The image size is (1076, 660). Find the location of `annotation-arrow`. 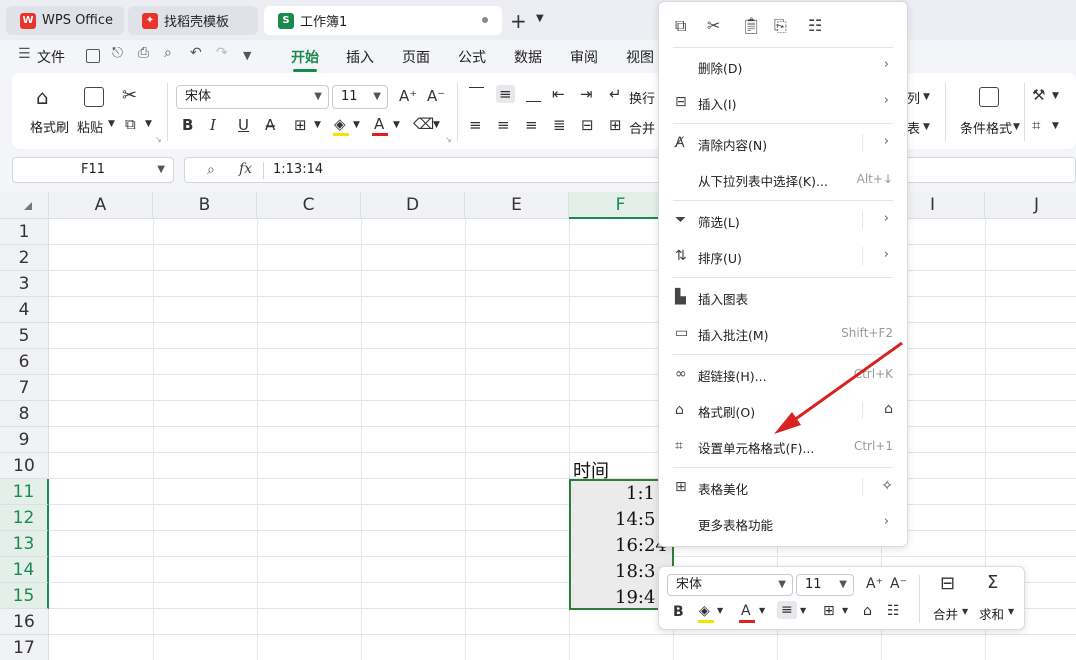

annotation-arrow is located at coordinates (838, 387).